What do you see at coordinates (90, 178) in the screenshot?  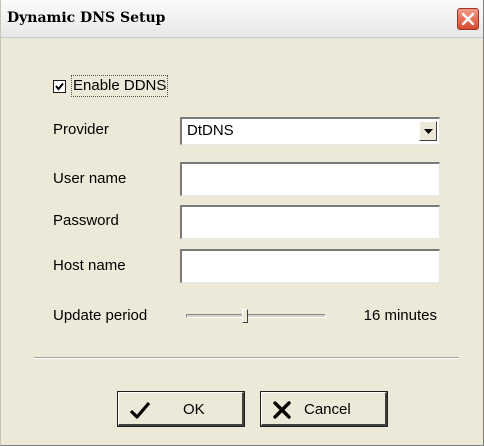 I see `user-name-label: User name` at bounding box center [90, 178].